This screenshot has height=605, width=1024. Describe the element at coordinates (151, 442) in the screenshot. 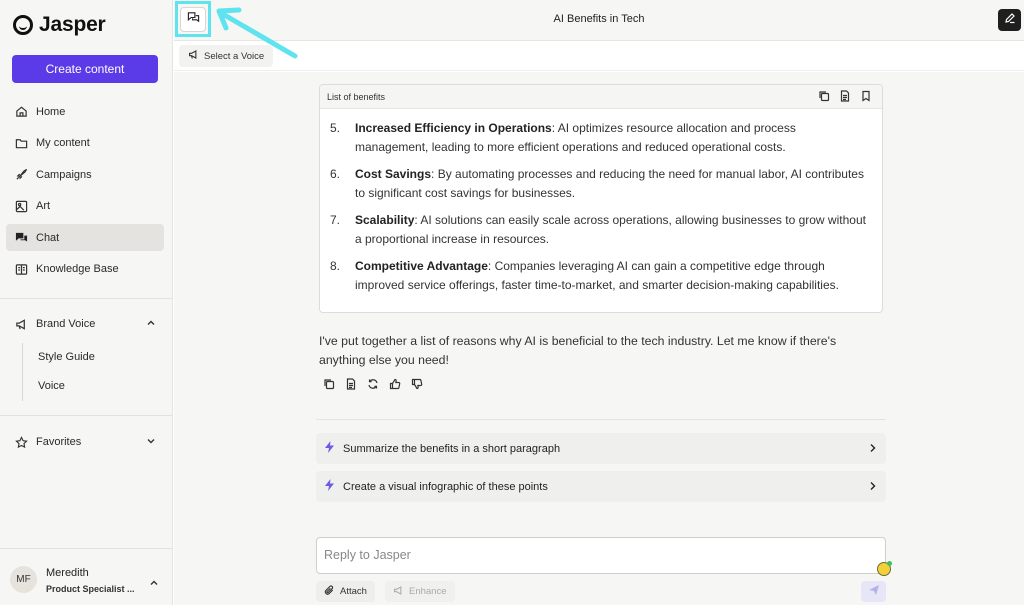

I see `chevron-down-icon` at that location.